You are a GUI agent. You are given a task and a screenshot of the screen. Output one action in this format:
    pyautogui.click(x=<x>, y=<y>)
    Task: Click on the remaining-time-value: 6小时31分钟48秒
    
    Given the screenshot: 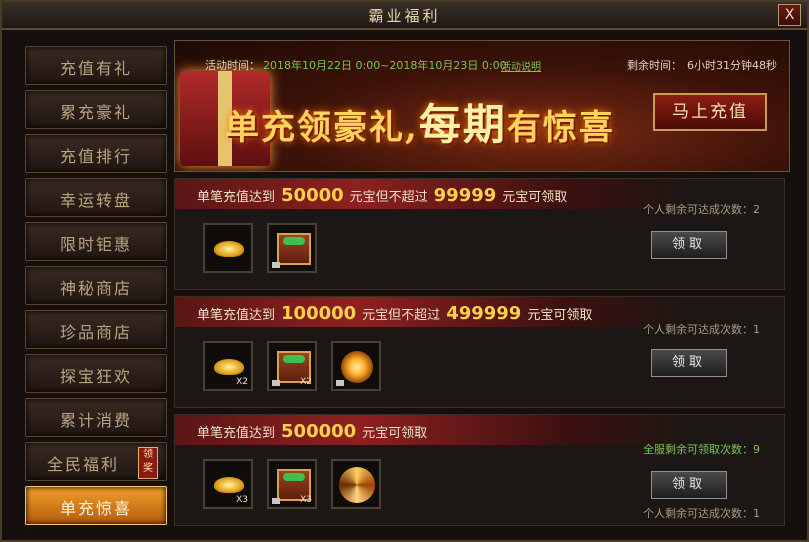 What is the action you would take?
    pyautogui.click(x=732, y=65)
    